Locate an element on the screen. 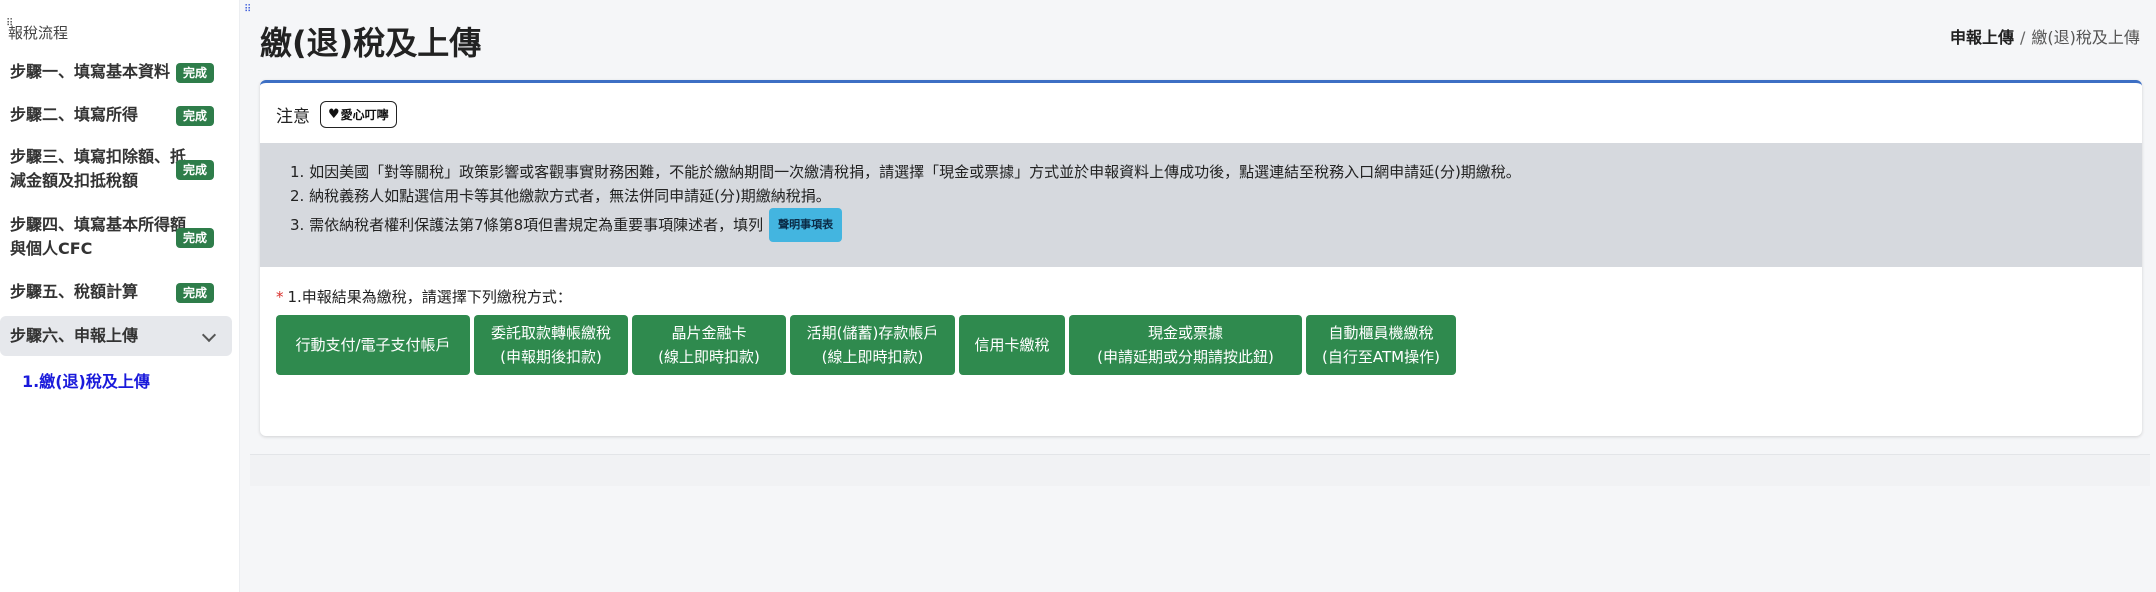 The width and height of the screenshot is (2156, 592). sidebar-step-2: 步驟二、填寫所得 完成 is located at coordinates (116, 115).